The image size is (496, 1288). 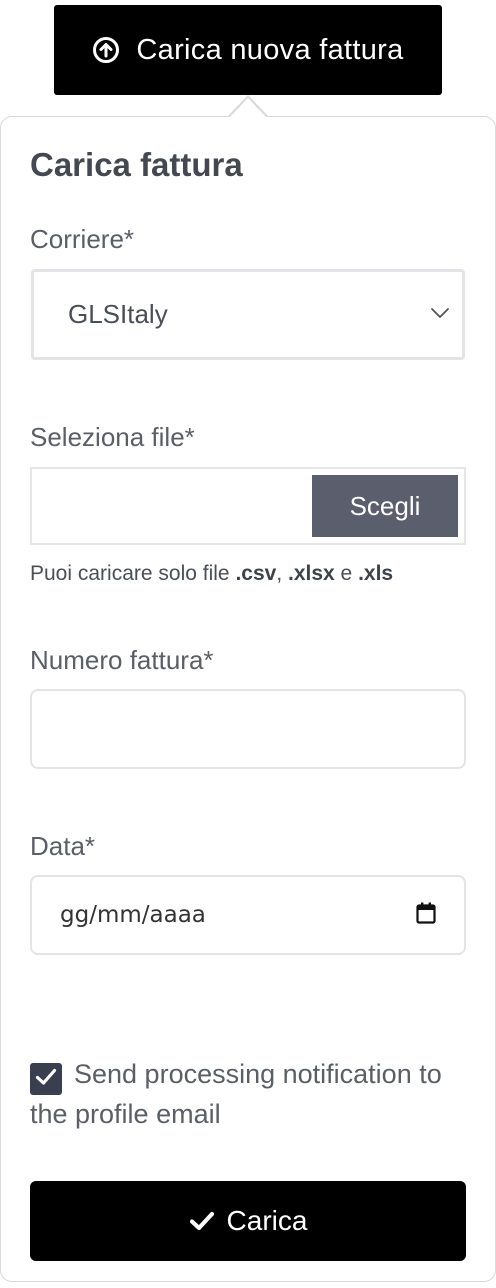 What do you see at coordinates (202, 1221) in the screenshot?
I see `check-icon` at bounding box center [202, 1221].